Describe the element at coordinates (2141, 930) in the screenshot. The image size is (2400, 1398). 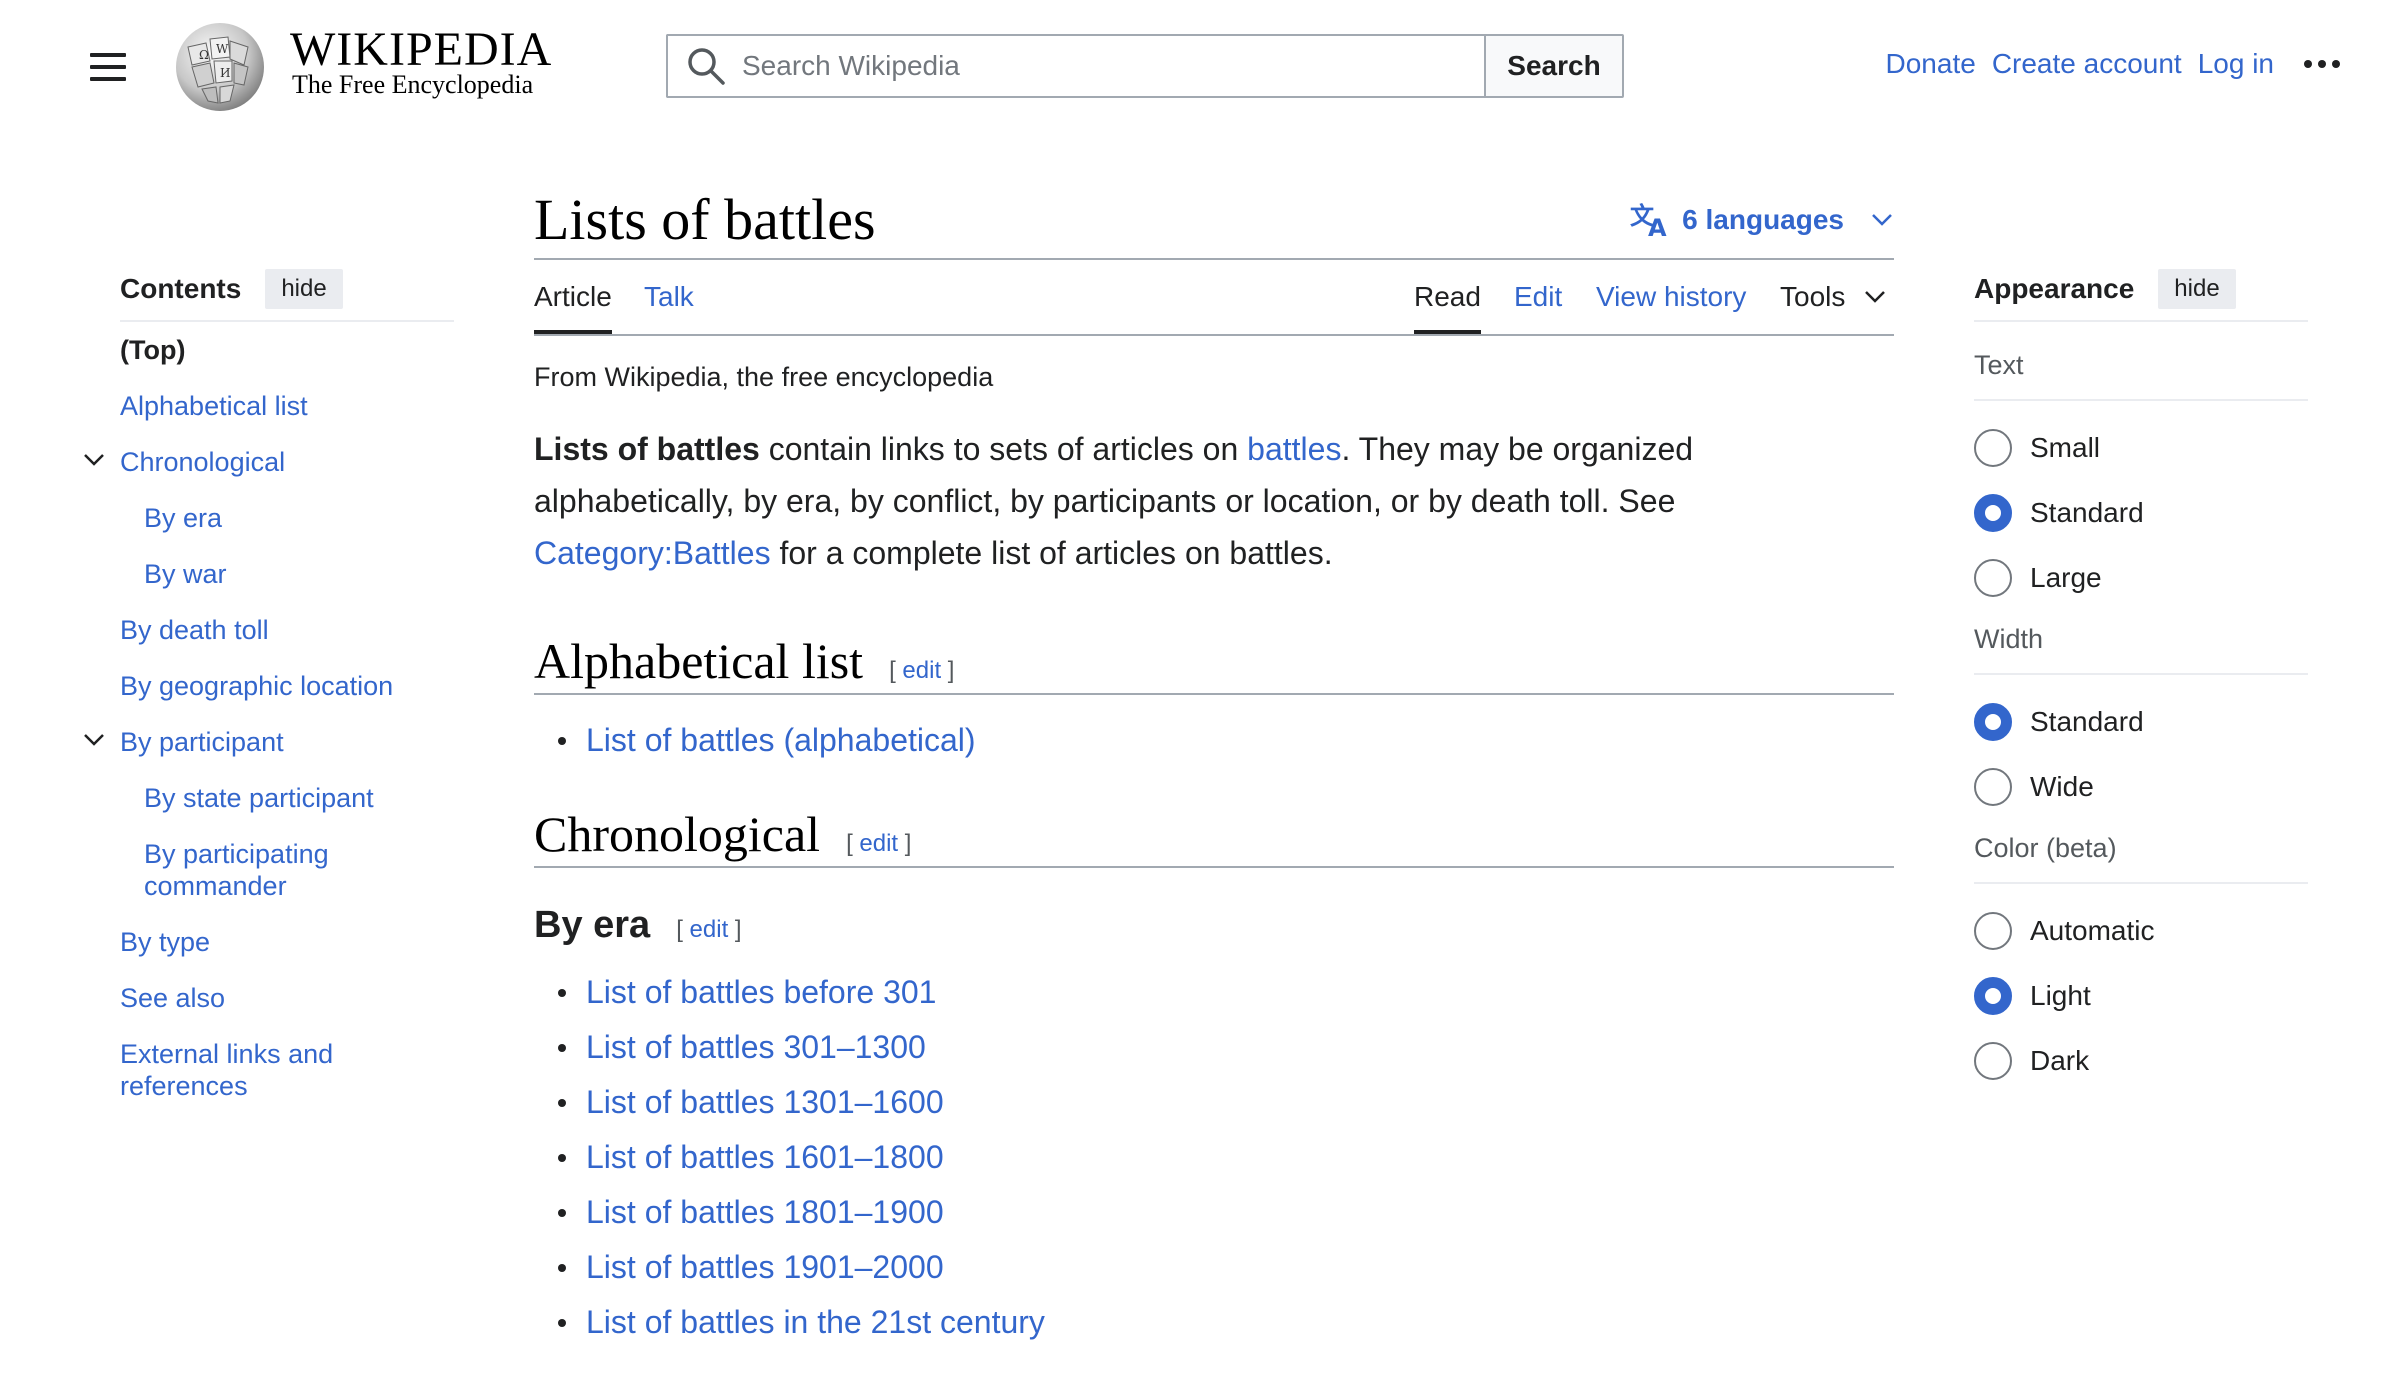
I see `radio-color-automatic: Automatic` at that location.